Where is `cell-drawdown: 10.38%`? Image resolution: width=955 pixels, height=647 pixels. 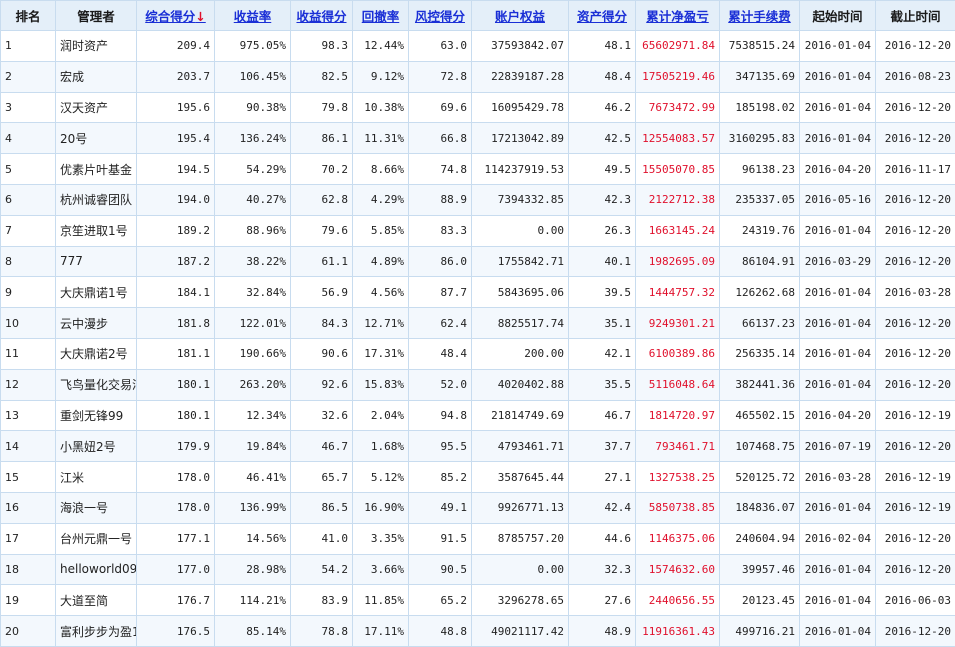
cell-drawdown: 10.38% is located at coordinates (381, 107).